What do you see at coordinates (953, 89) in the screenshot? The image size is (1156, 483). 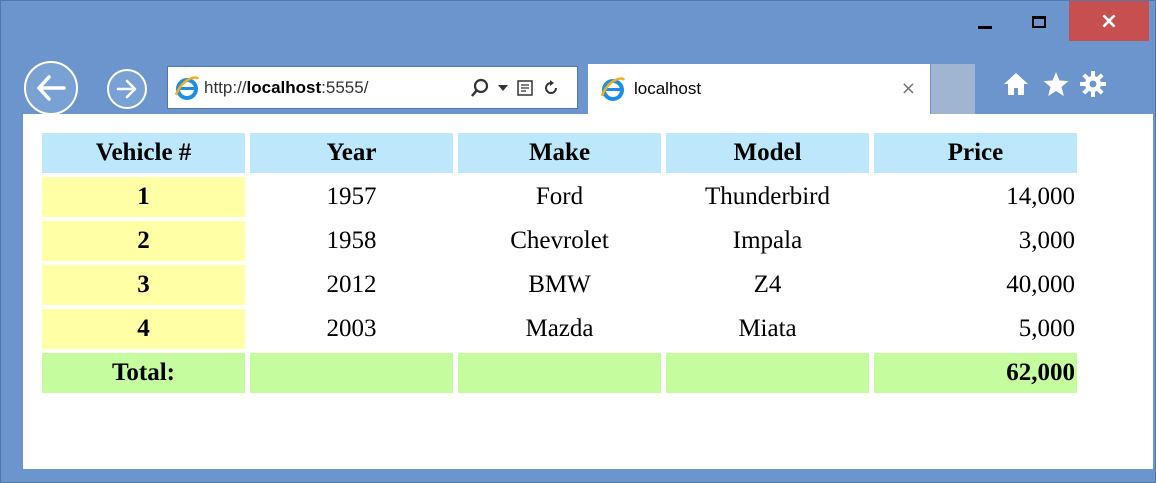 I see `new-tab-button` at bounding box center [953, 89].